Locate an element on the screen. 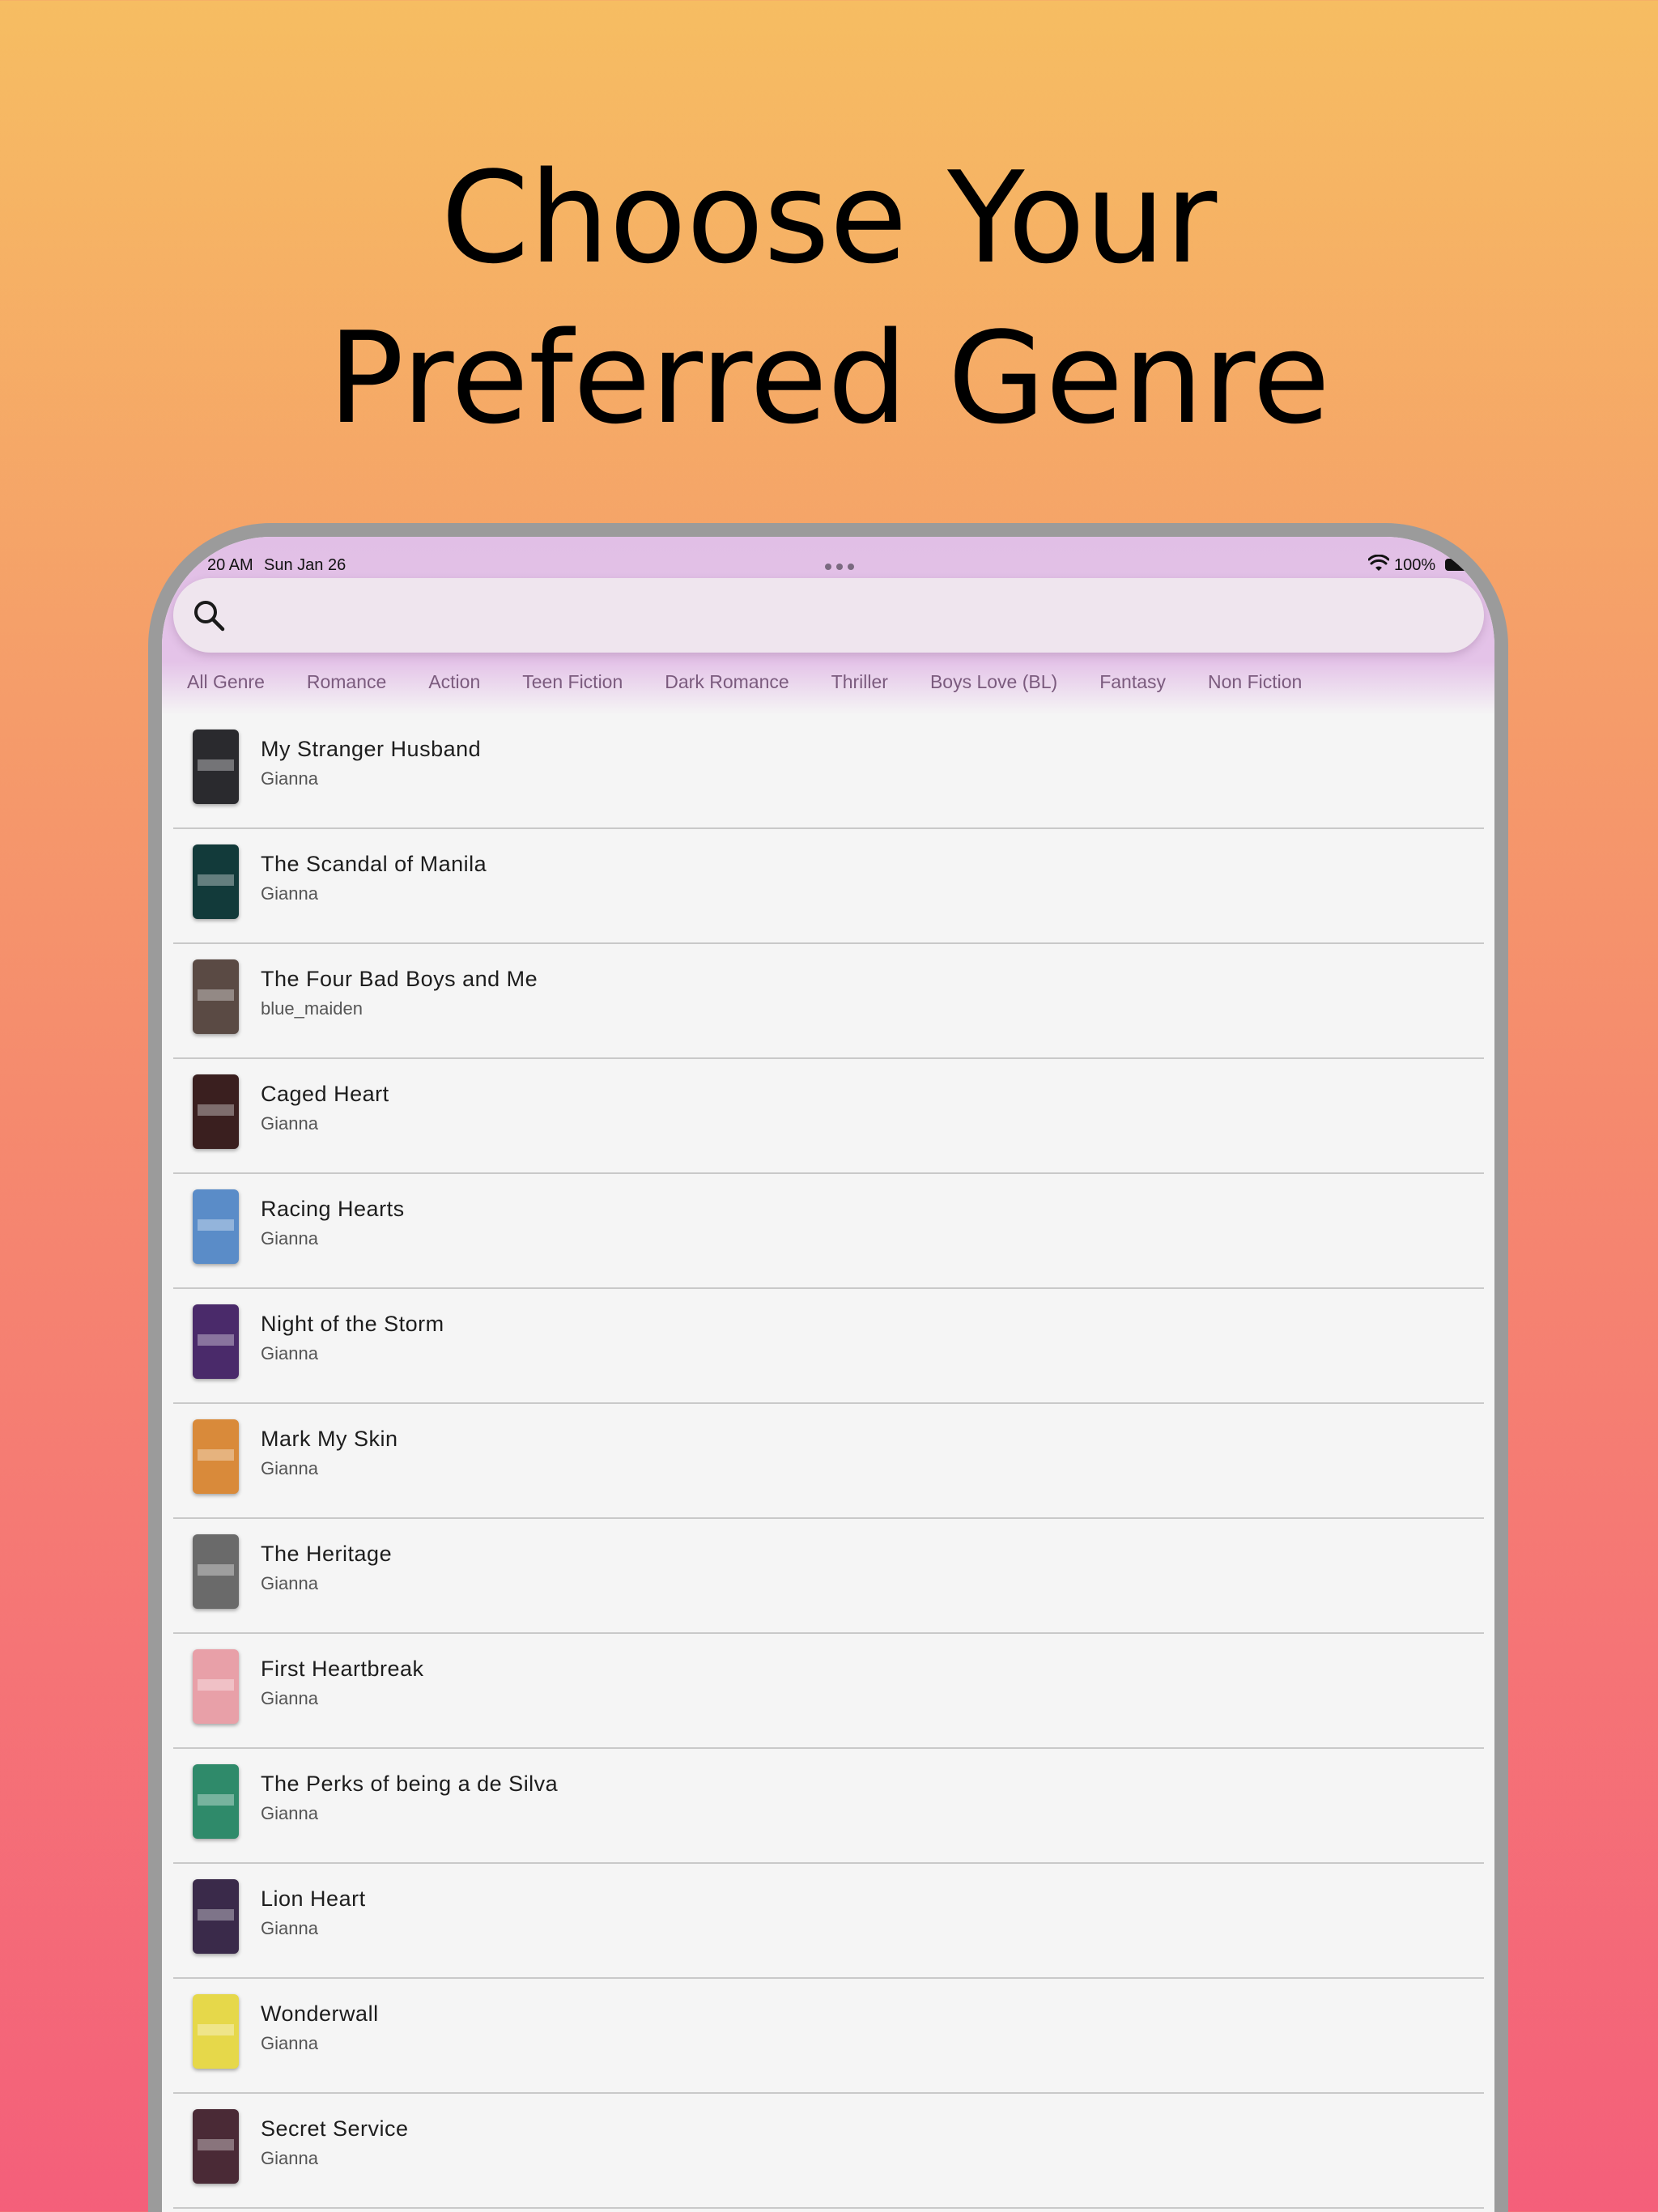  genre-tab: Non Fiction is located at coordinates (1255, 684).